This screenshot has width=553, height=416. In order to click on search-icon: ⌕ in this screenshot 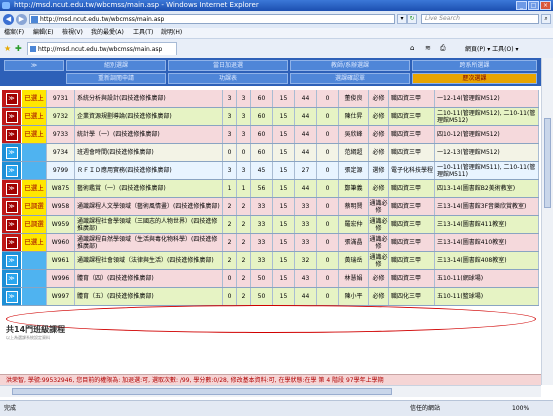, I will do `click(546, 19)`.